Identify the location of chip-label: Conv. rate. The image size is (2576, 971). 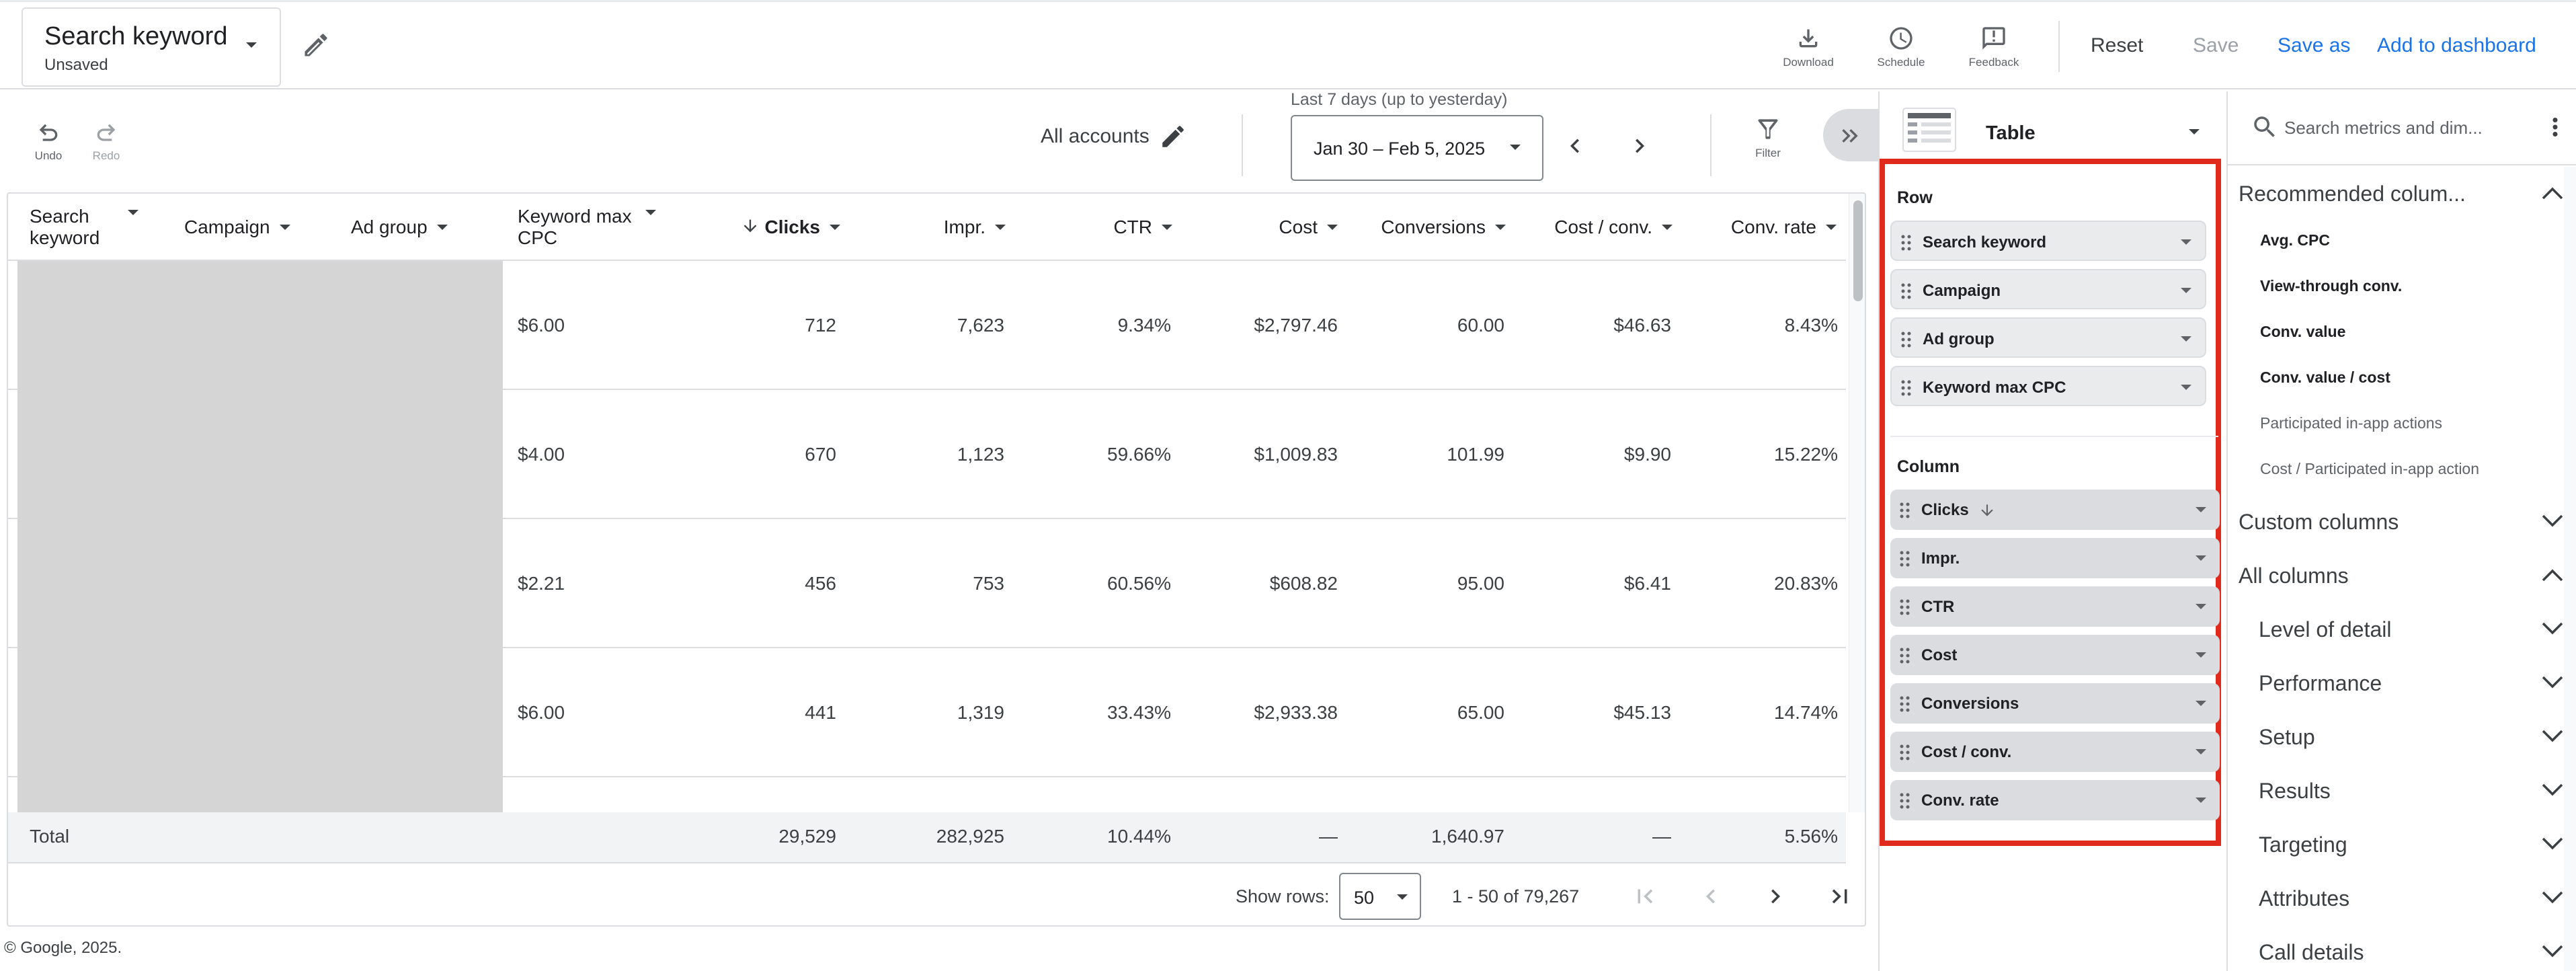
(1960, 801).